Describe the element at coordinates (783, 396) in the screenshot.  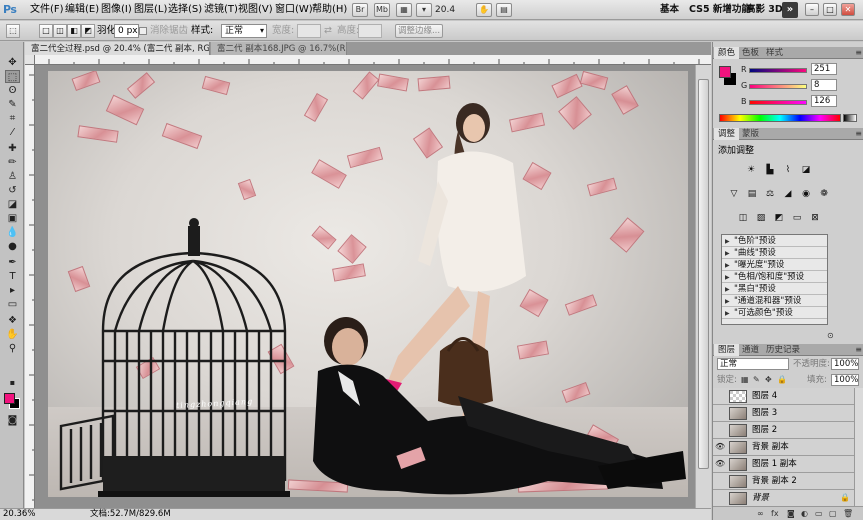
I see `layer-row: 图层 4` at that location.